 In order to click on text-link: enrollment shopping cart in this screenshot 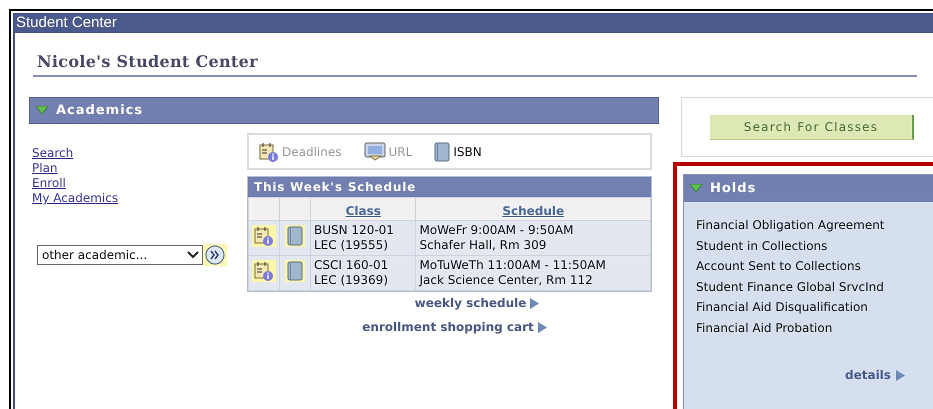, I will do `click(448, 327)`.